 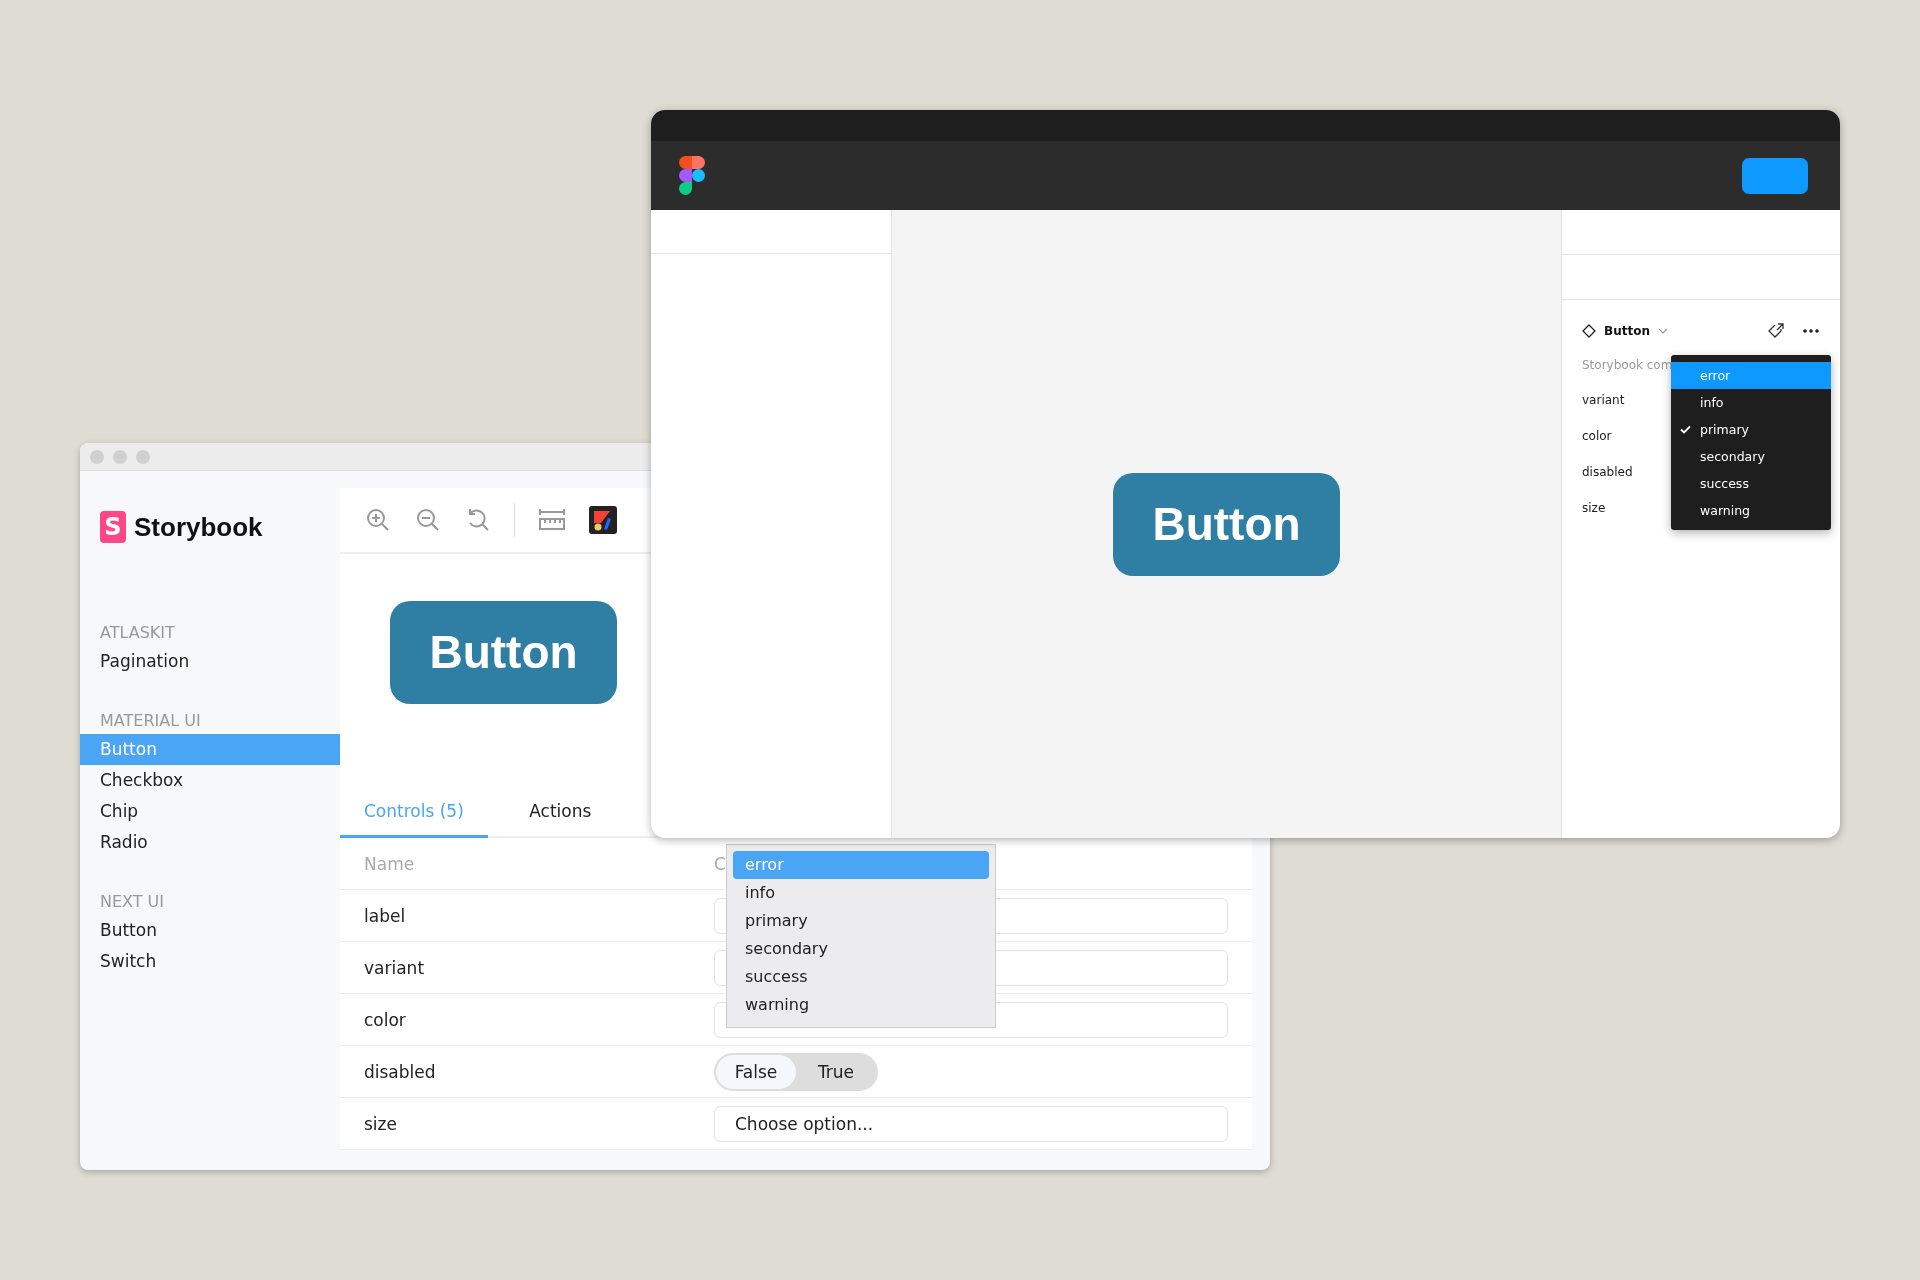 I want to click on property-label: color, so click(x=1597, y=436).